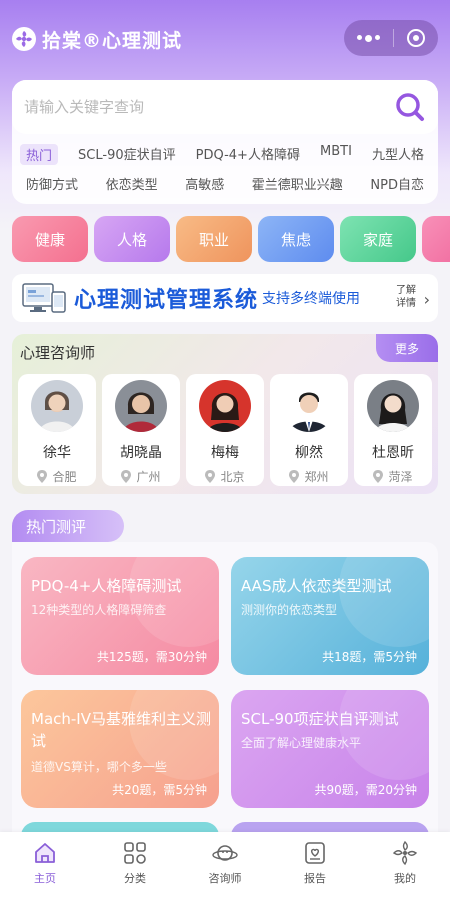  I want to click on app-title: 拾棠®心理测试, so click(112, 40).